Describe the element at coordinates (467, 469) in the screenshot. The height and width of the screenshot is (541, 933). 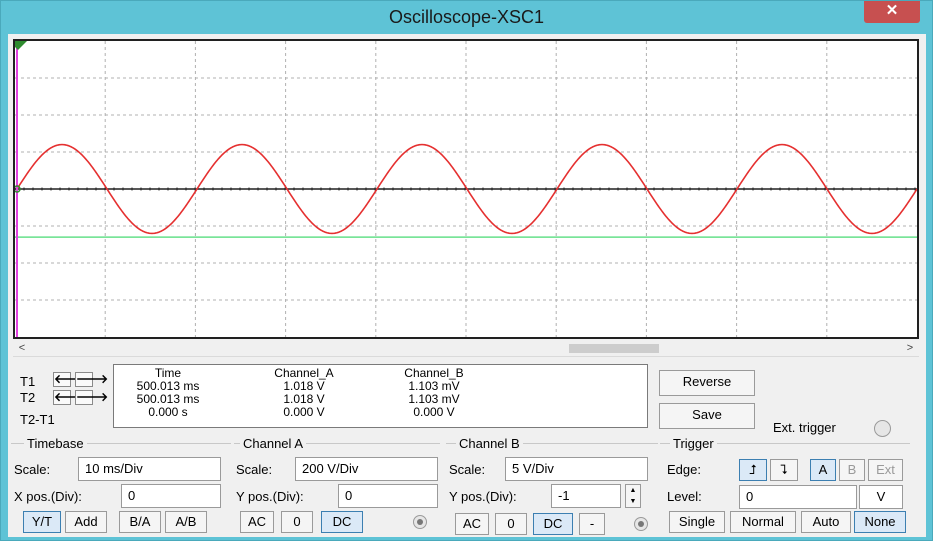
I see `channel-b-scale-label: Scale:` at that location.